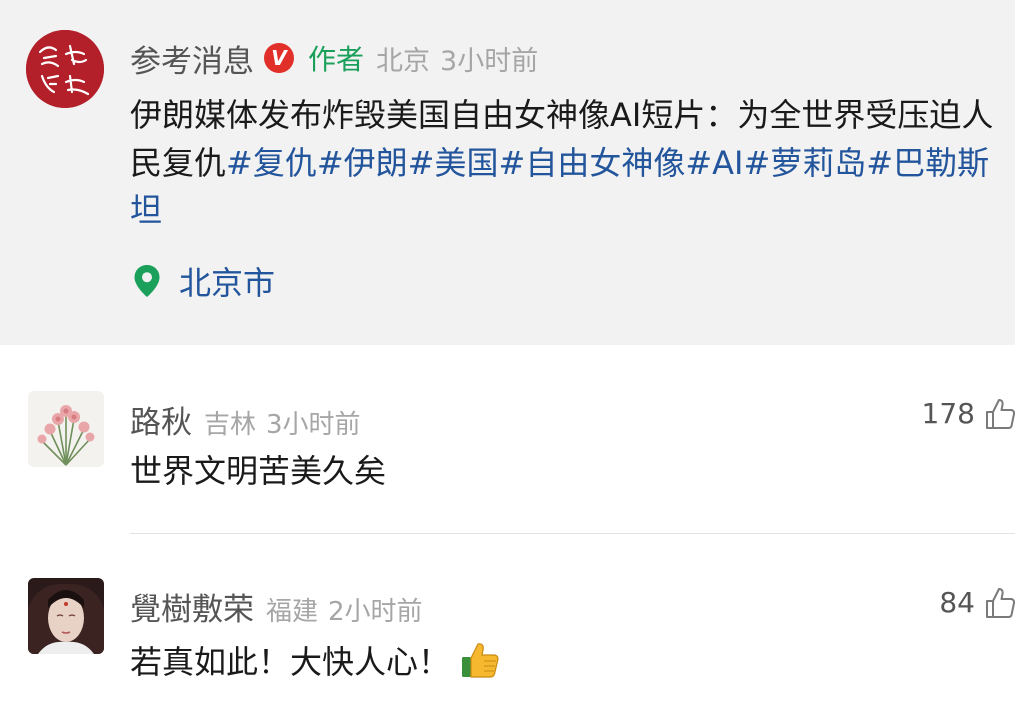 This screenshot has width=1015, height=705. I want to click on portrait-avatar-icon, so click(66, 616).